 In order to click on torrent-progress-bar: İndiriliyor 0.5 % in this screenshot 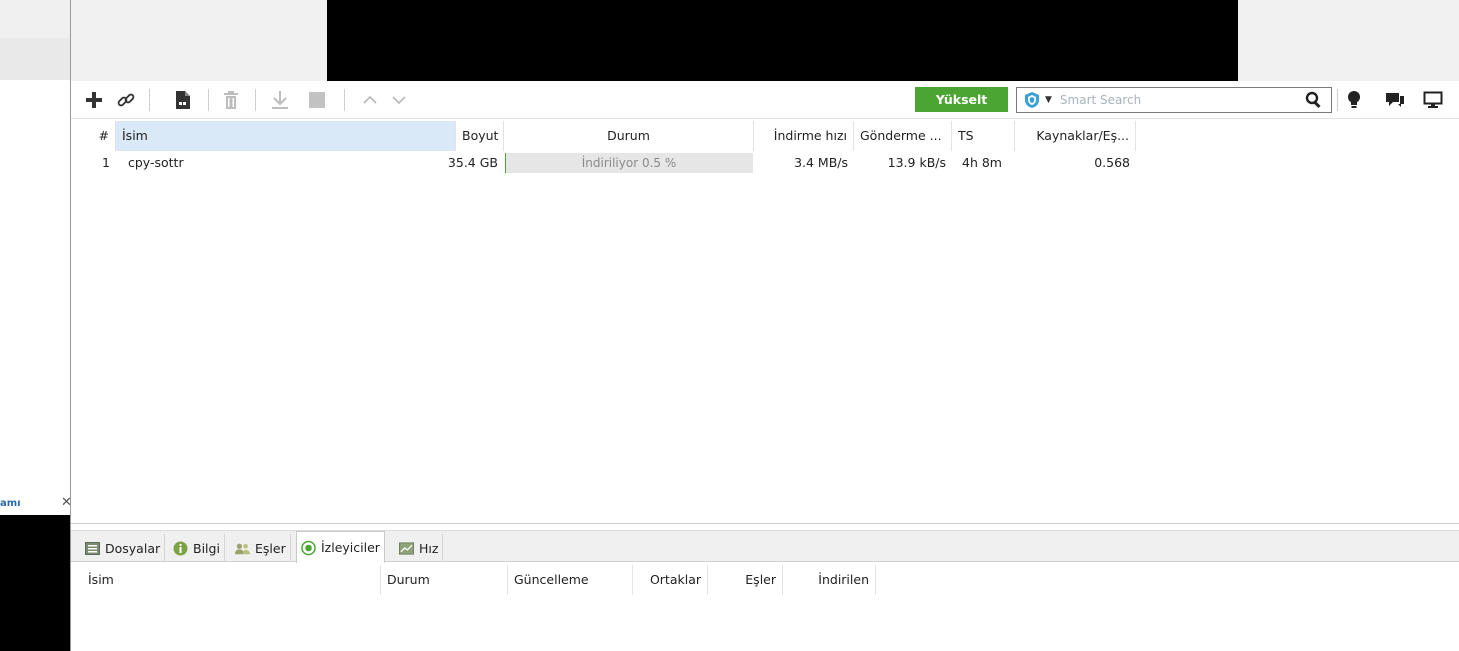, I will do `click(629, 163)`.